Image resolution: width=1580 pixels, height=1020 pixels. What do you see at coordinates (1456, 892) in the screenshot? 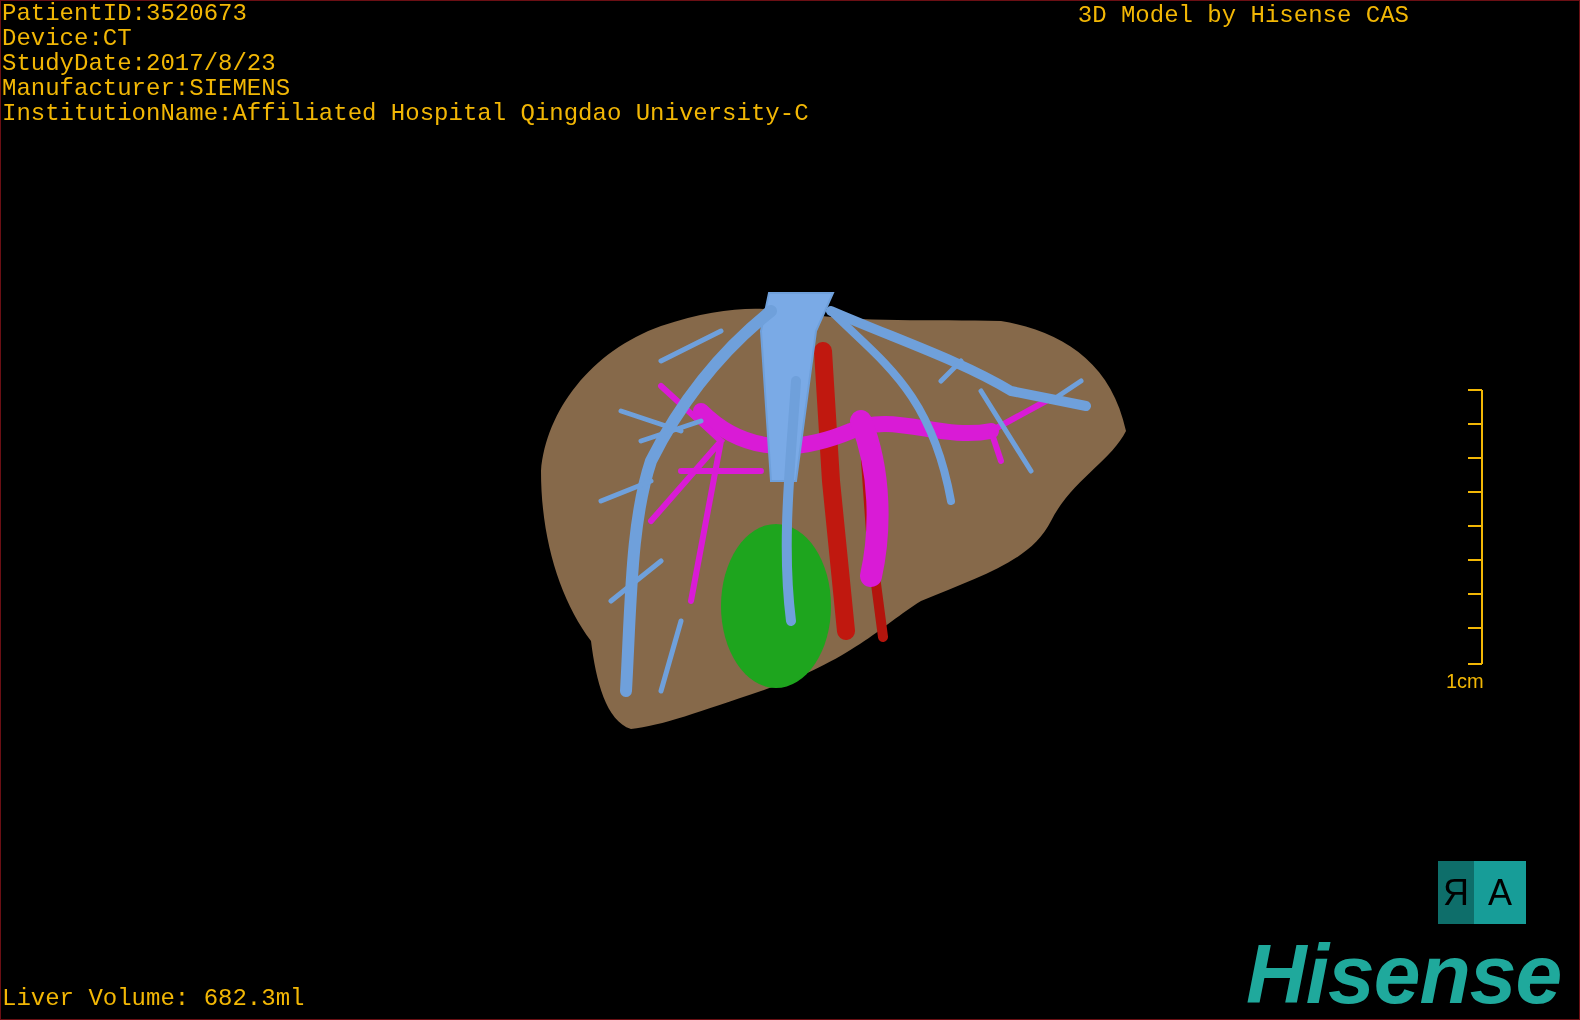
I see `cube-face: R` at bounding box center [1456, 892].